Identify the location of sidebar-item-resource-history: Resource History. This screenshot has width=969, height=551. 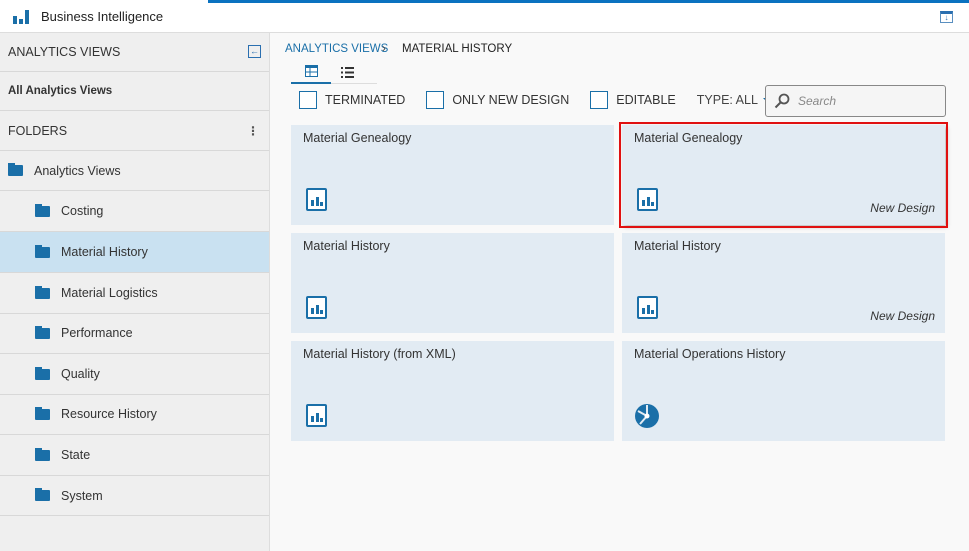
(134, 414).